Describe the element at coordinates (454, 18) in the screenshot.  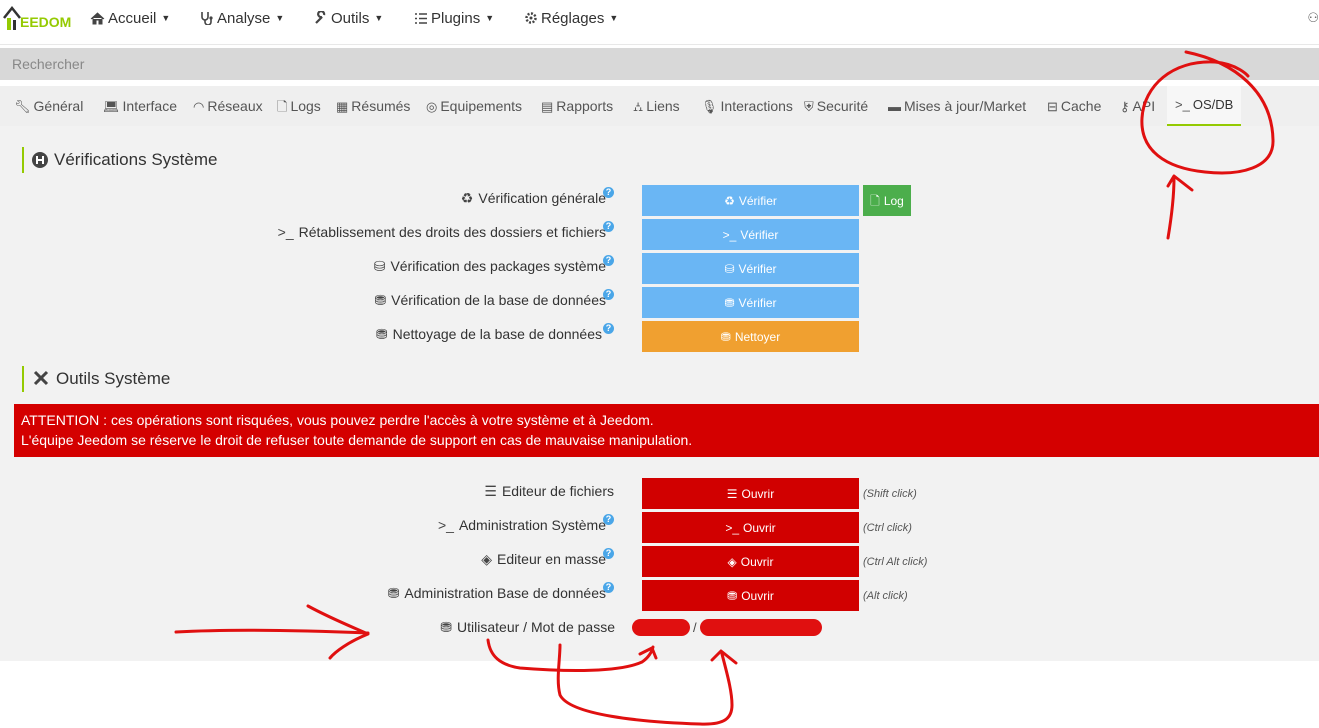
I see `menu-plugins: Plugins ▼` at that location.